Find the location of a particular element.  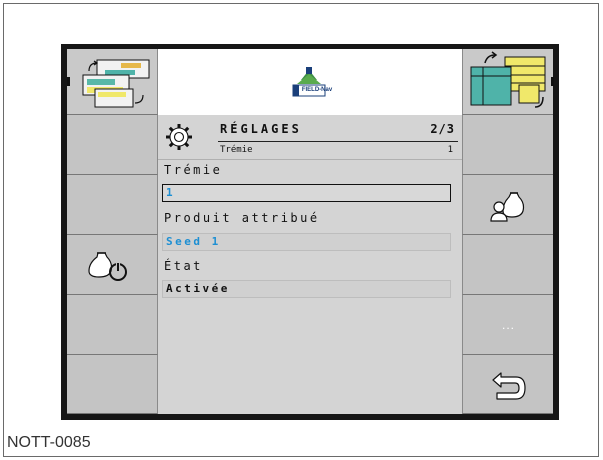

logo-text: FIELD-Nav is located at coordinates (317, 90).